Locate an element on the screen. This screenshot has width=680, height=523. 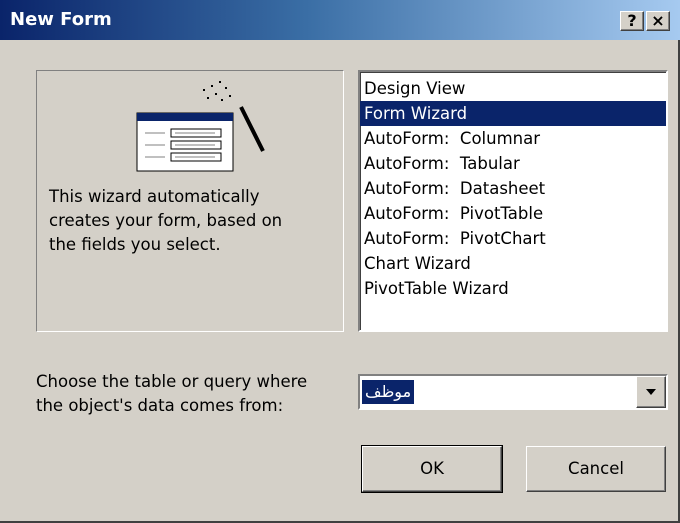
chevron-down-icon is located at coordinates (651, 392).